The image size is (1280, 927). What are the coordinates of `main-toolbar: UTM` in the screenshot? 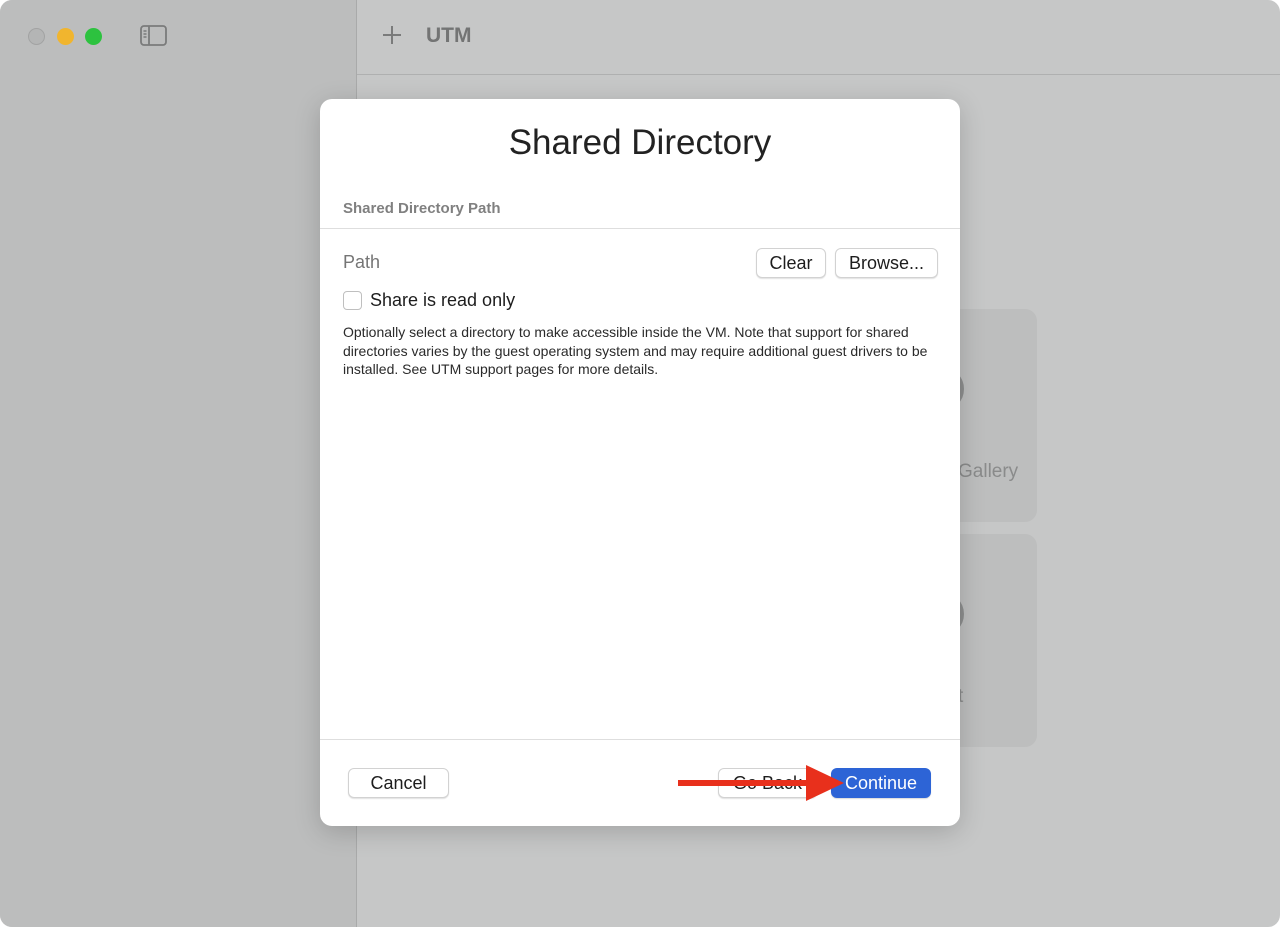 It's located at (818, 37).